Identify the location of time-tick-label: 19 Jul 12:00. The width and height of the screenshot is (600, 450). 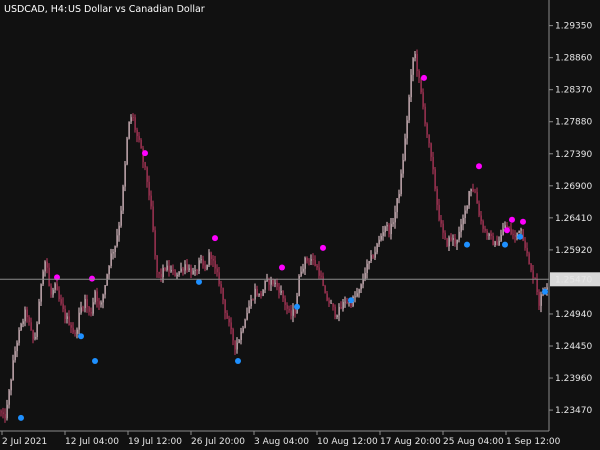
(155, 442).